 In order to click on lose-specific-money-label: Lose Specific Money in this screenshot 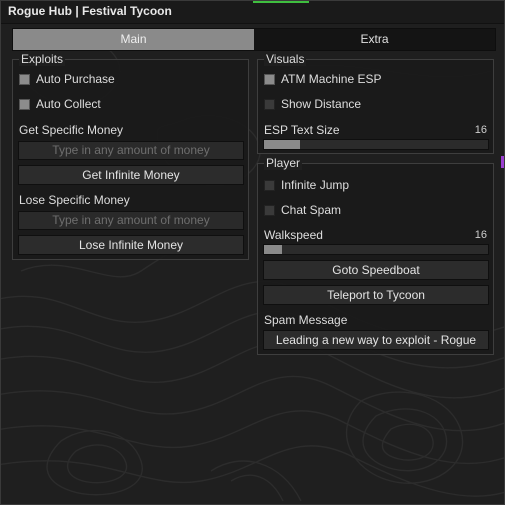, I will do `click(74, 200)`.